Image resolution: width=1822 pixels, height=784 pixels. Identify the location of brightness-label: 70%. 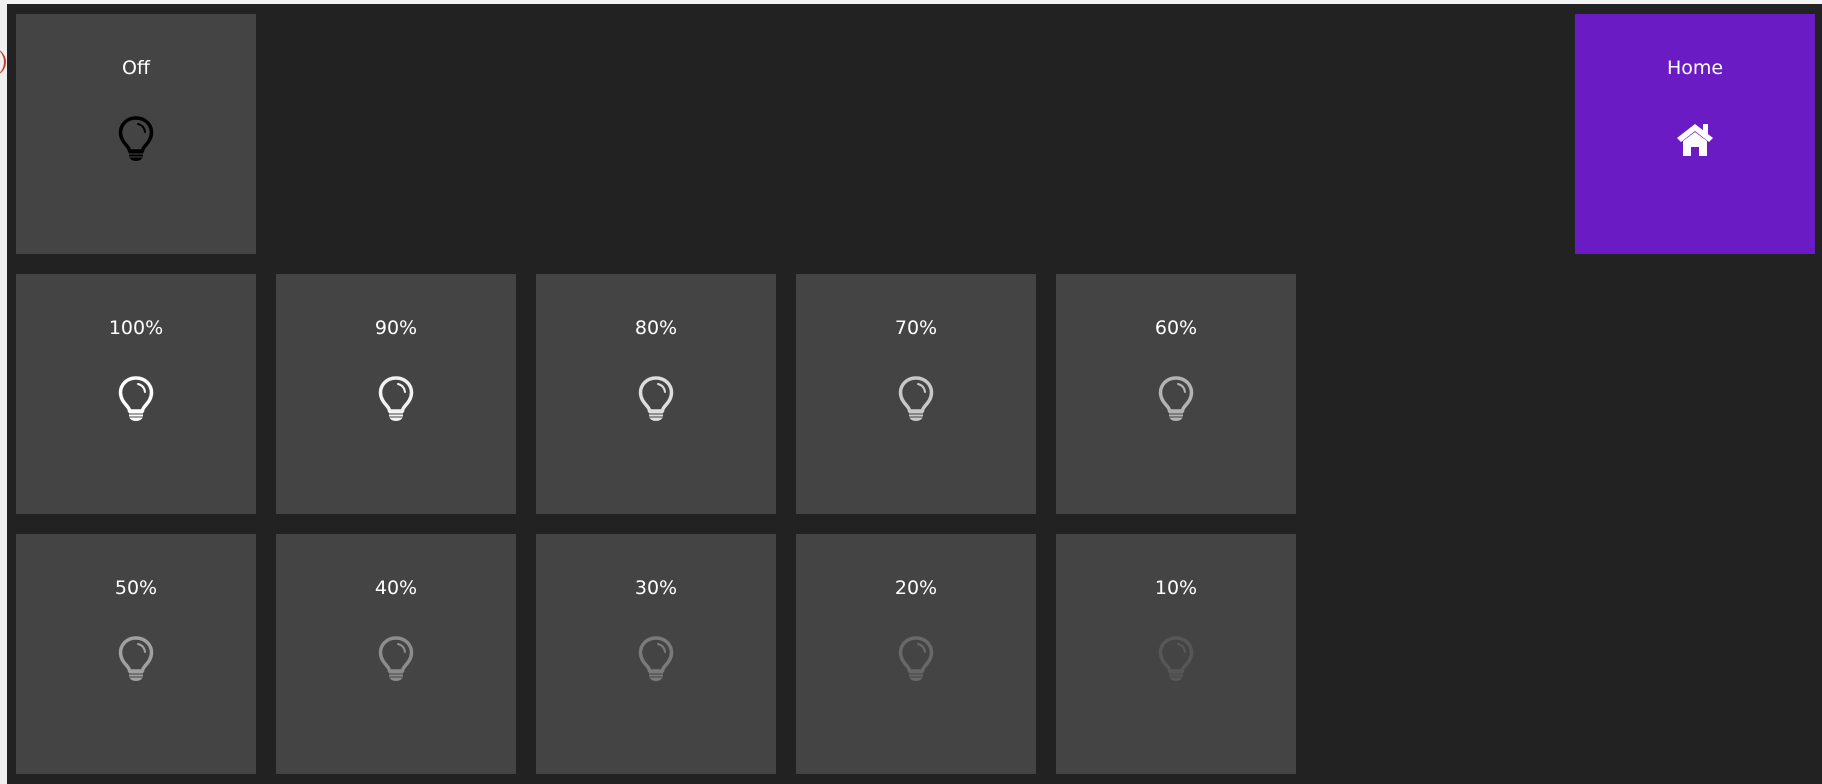
(916, 328).